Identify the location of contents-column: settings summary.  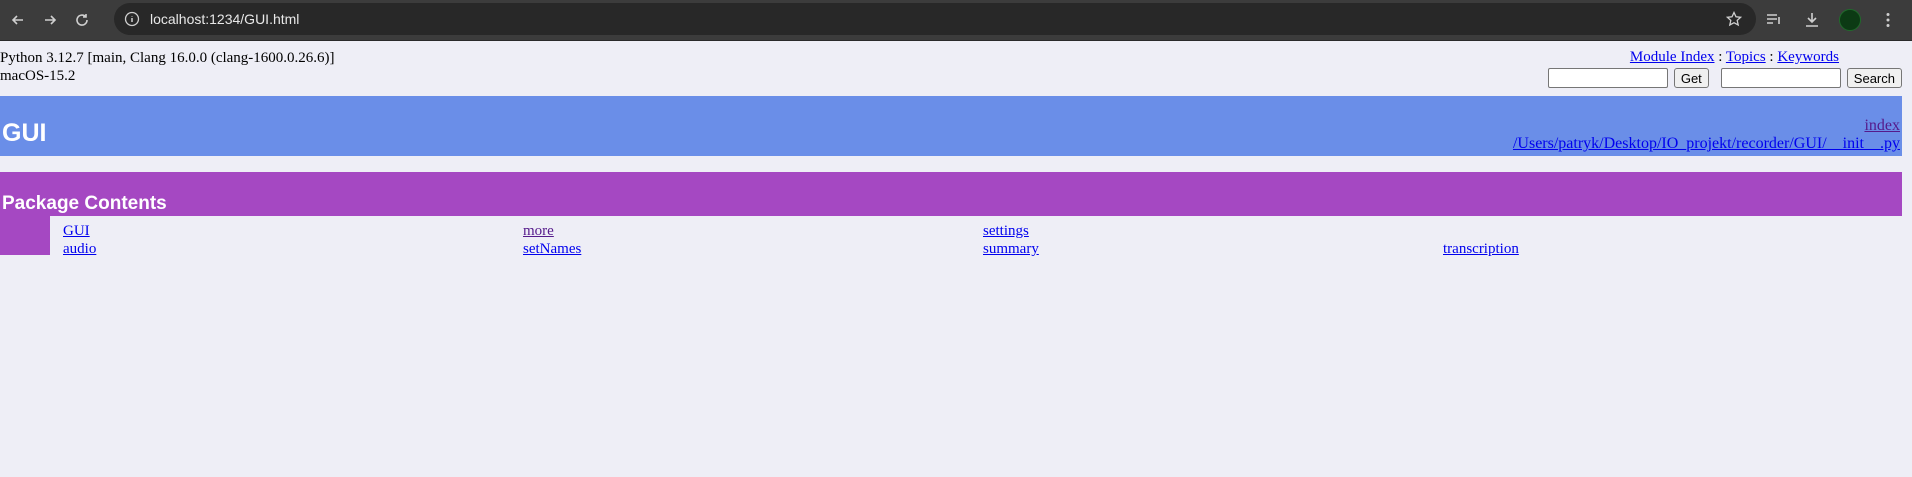
(1203, 240).